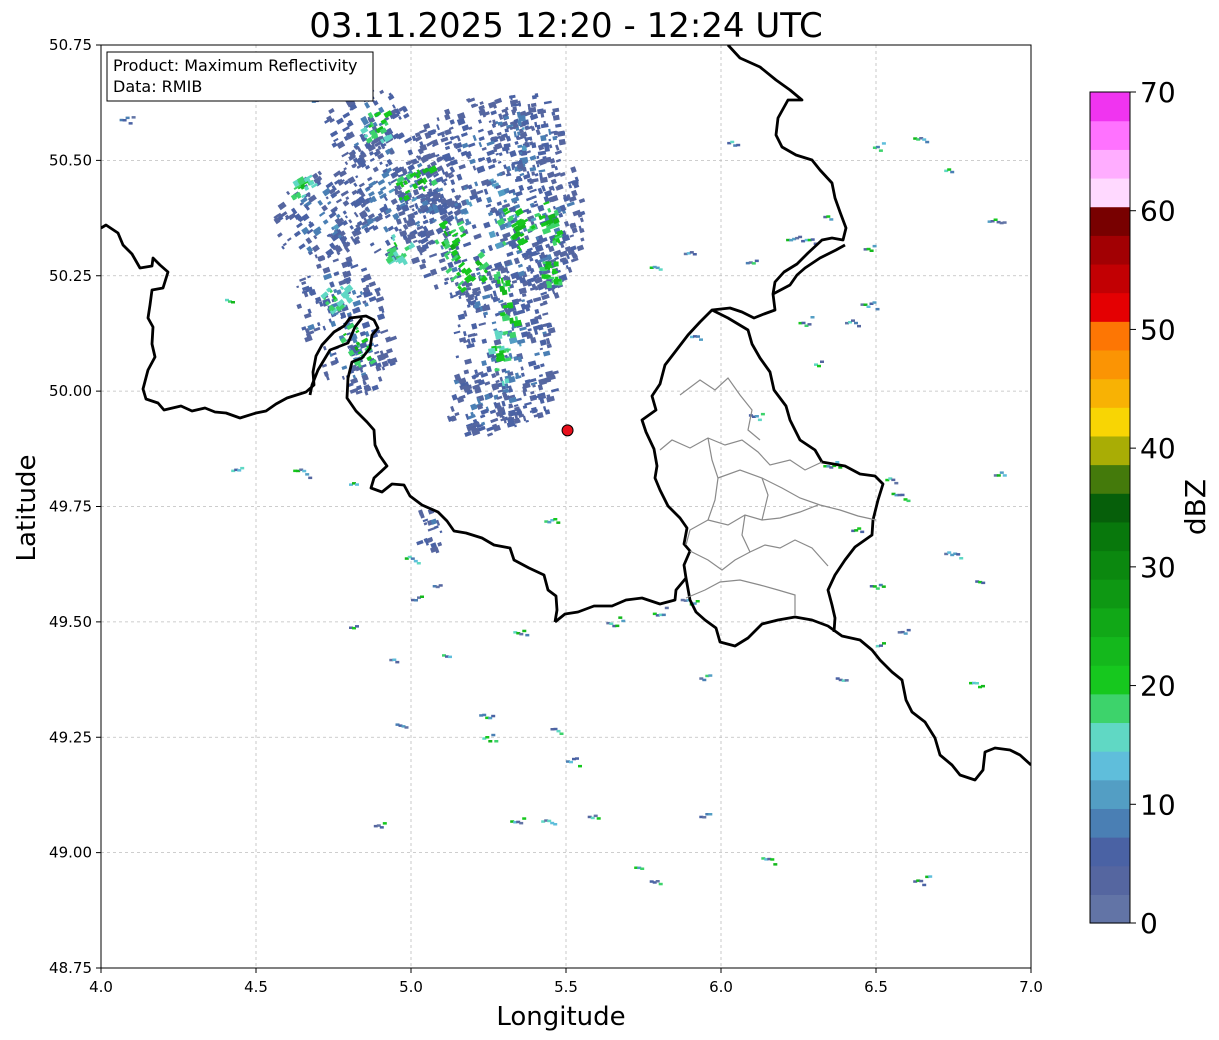 The image size is (1219, 1040). Describe the element at coordinates (566, 26) in the screenshot. I see `map-title: 03.11.2025 12:20 - 12:24 UTC` at that location.